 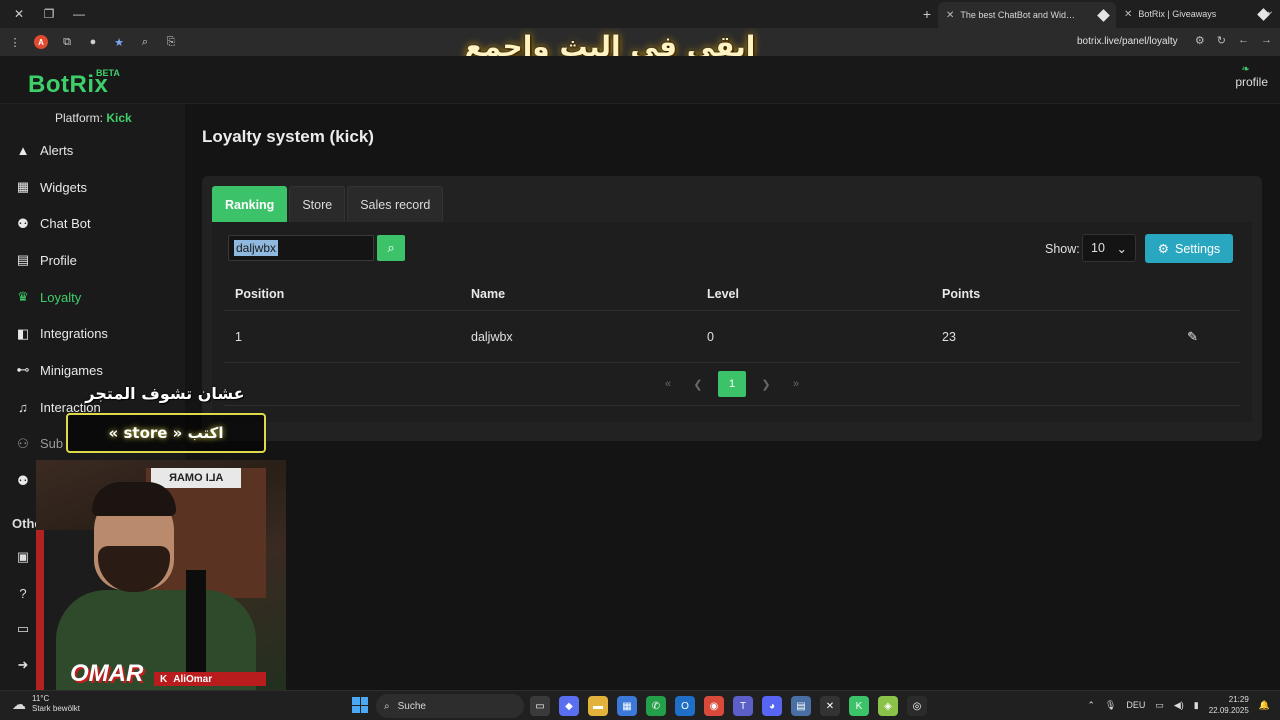 What do you see at coordinates (92, 223) in the screenshot?
I see `sidebar-item-chat-bot: ⚉ Chat Bot` at bounding box center [92, 223].